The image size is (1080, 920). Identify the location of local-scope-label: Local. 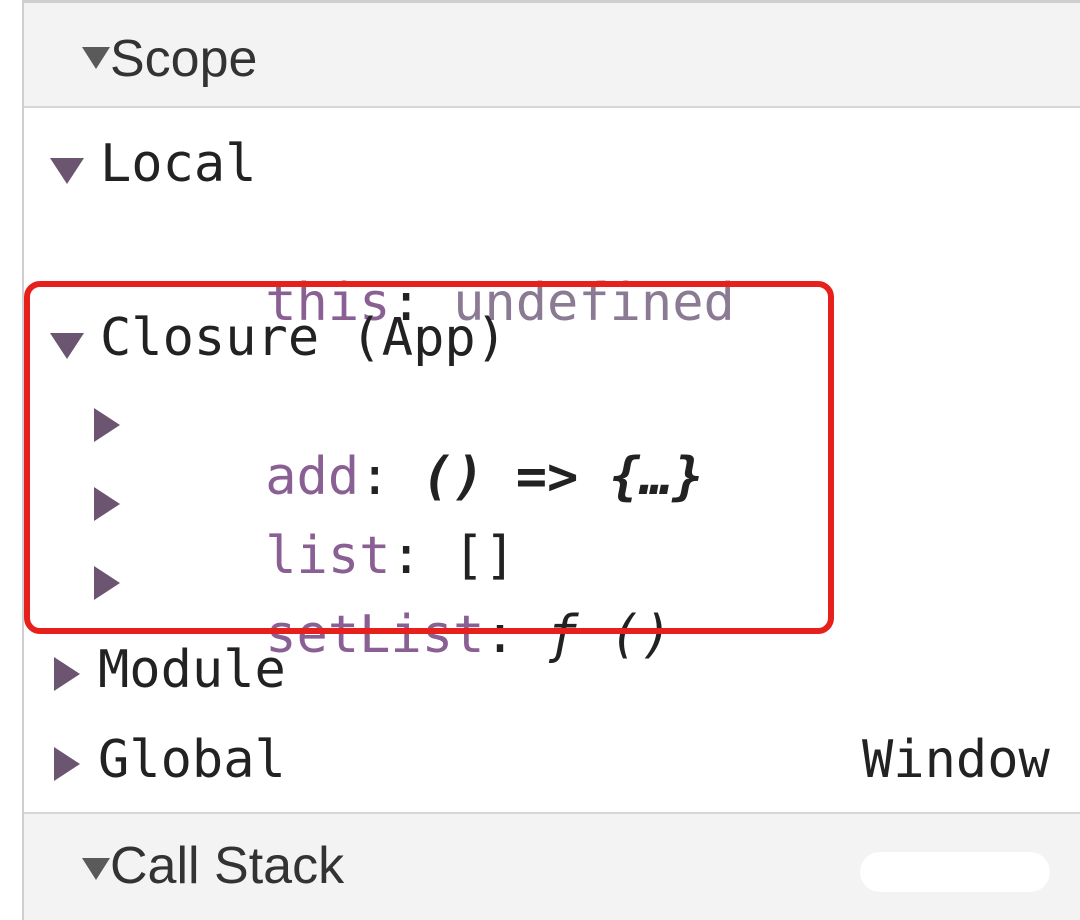
(178, 164).